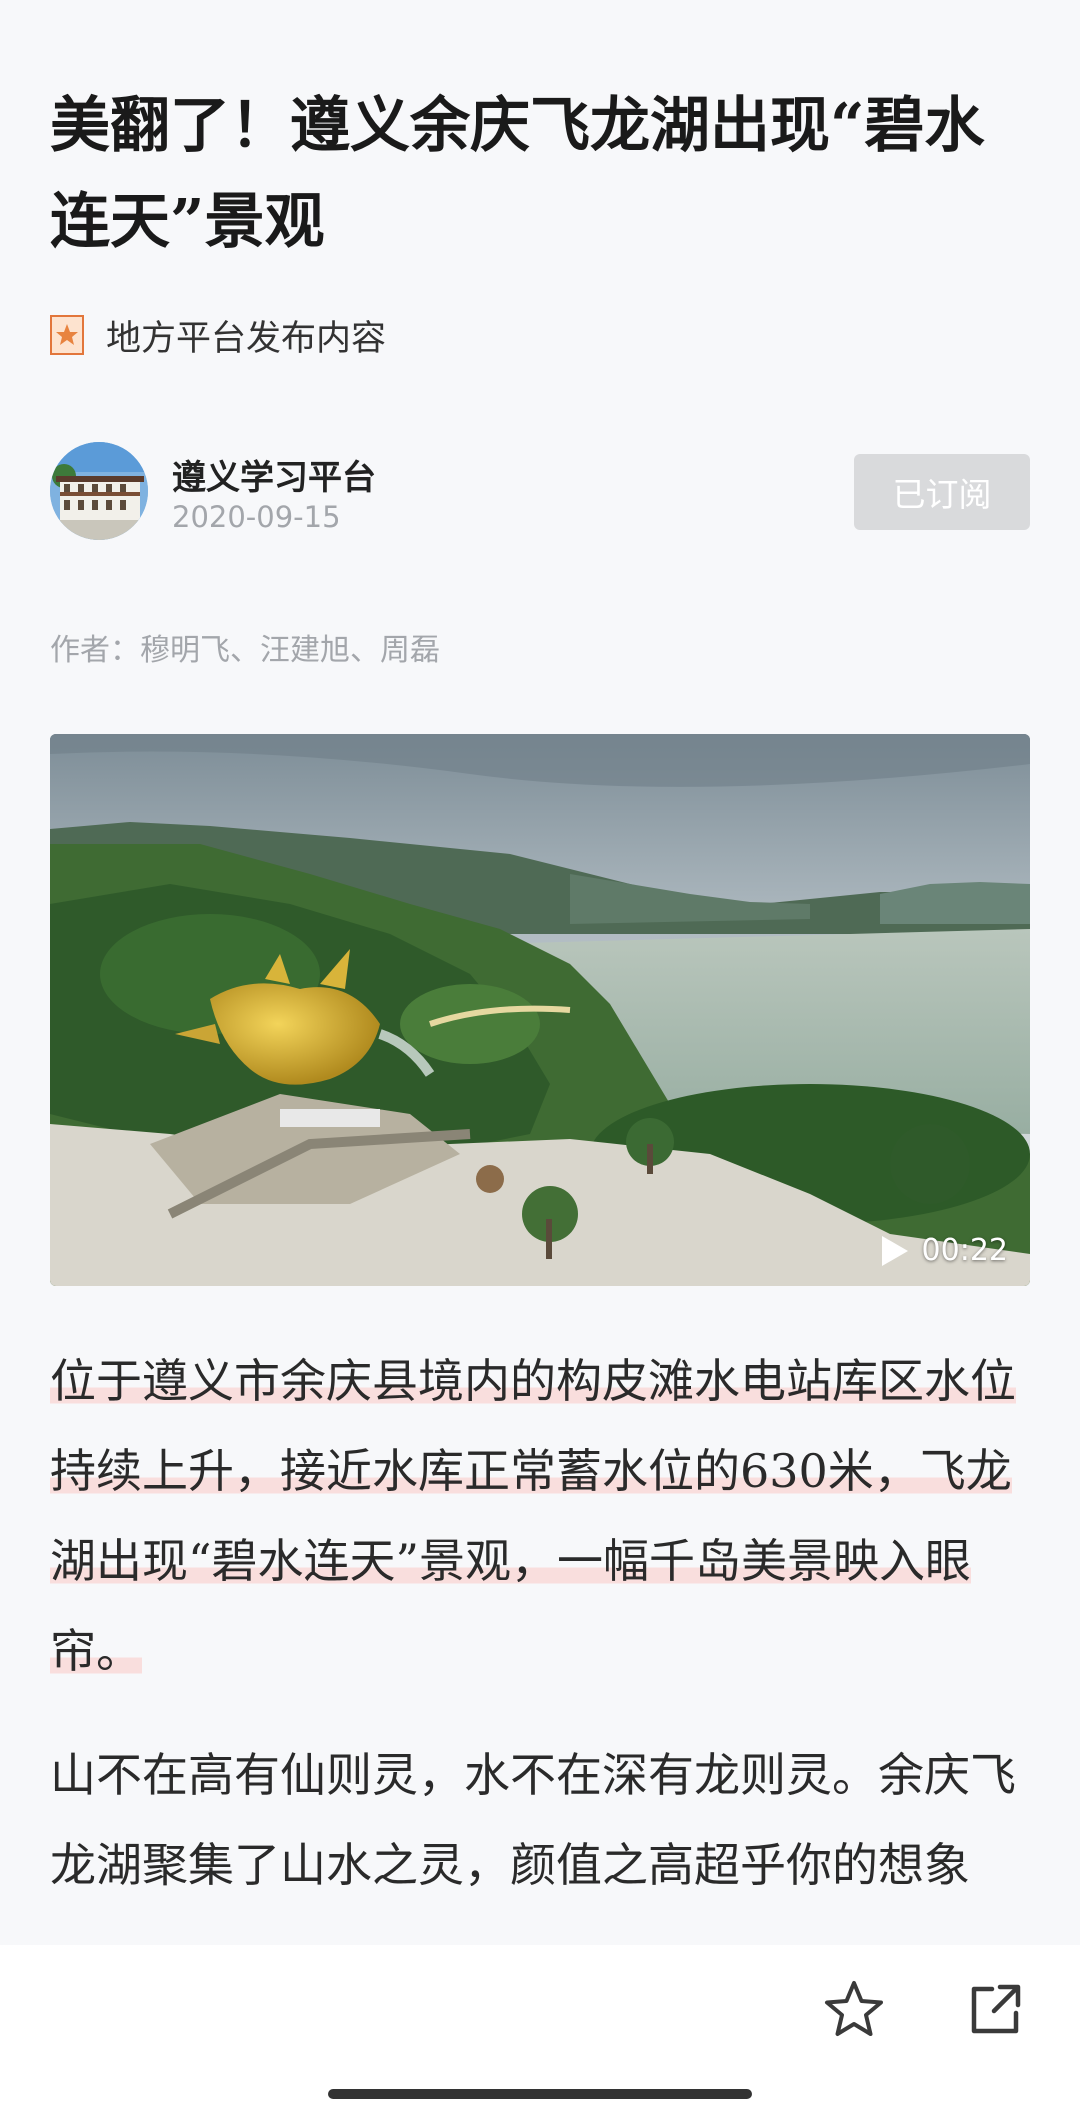 The width and height of the screenshot is (1080, 2113). Describe the element at coordinates (517, 174) in the screenshot. I see `article-title: 美翻了！遵义余庆飞龙湖出现“碧水连天”景观` at that location.